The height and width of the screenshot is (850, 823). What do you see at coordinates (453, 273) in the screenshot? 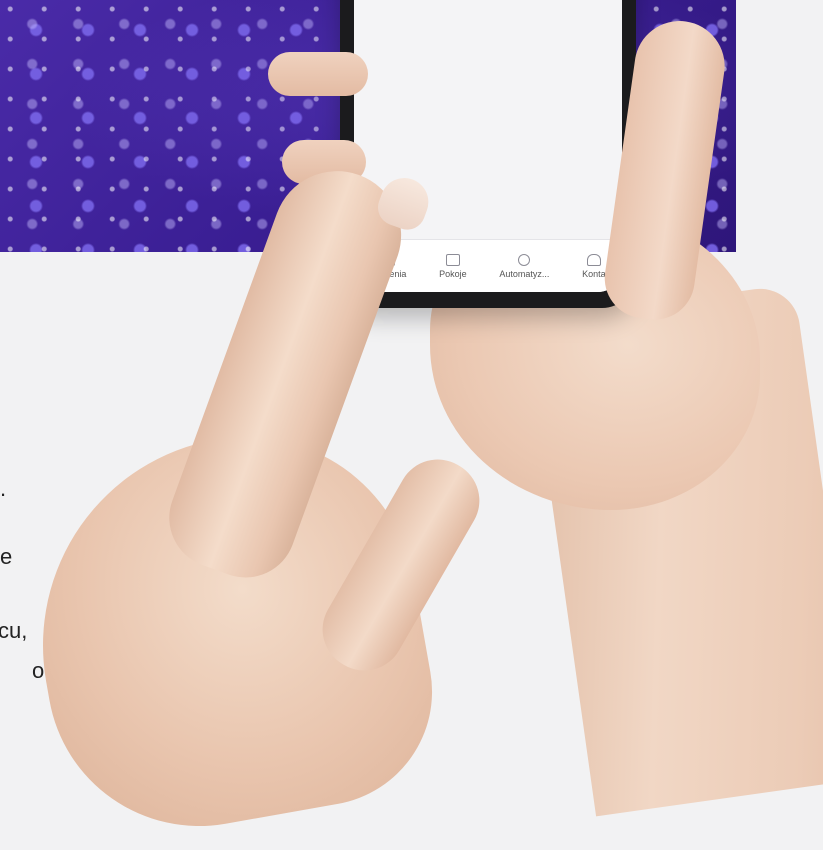
I see `tab-rooms-label: Pokoje` at bounding box center [453, 273].